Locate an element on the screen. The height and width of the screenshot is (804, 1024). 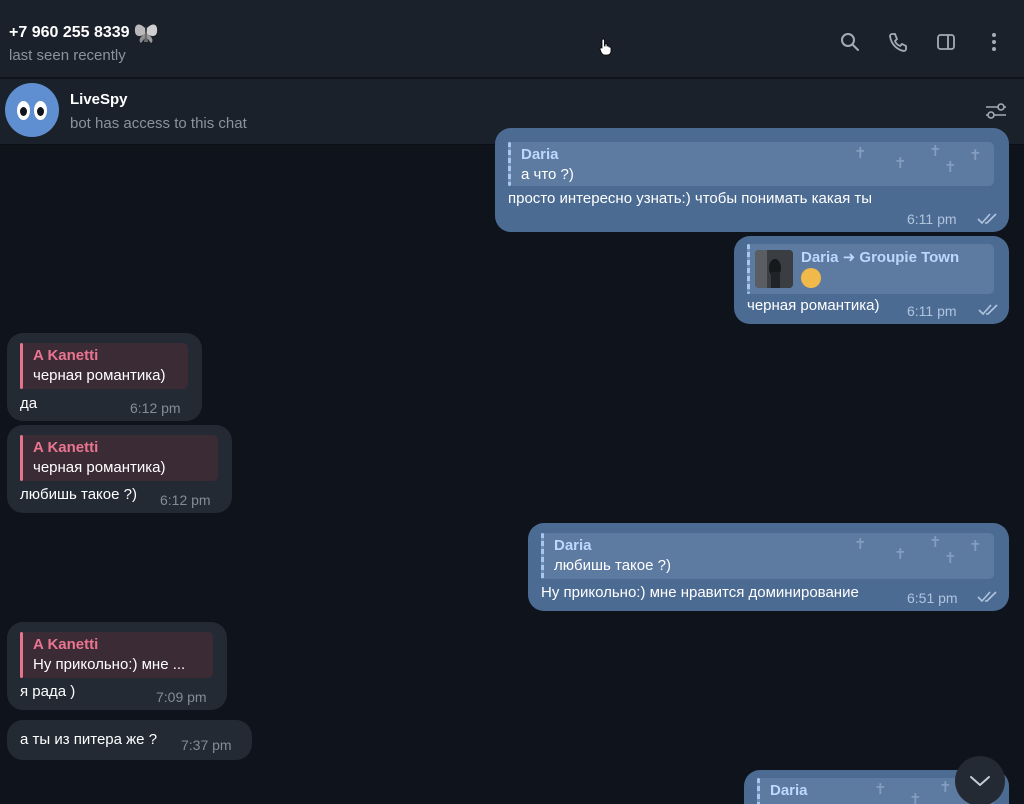
contact-name-row: +7 960 255 8339 is located at coordinates (84, 33).